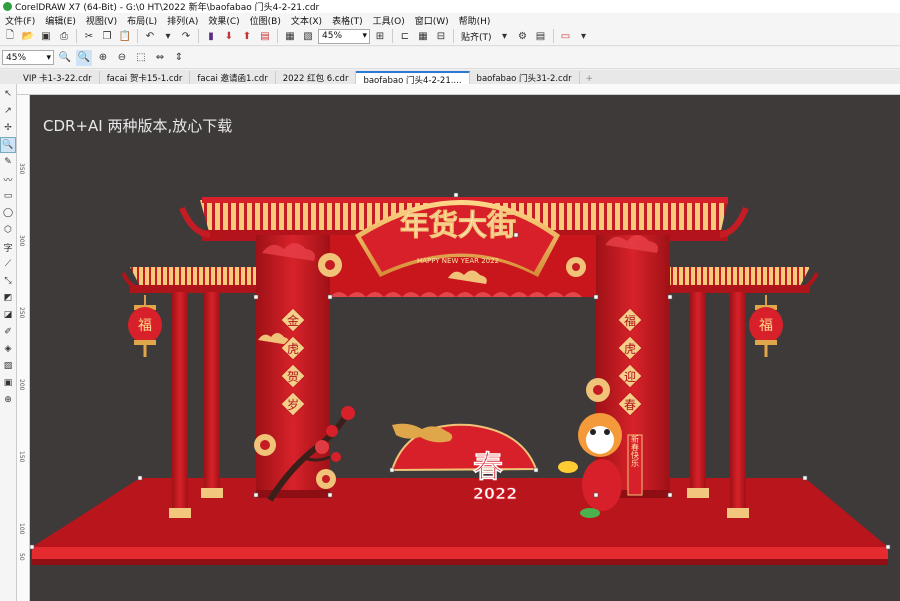  I want to click on text-tool-icon: 字, so click(8, 247).